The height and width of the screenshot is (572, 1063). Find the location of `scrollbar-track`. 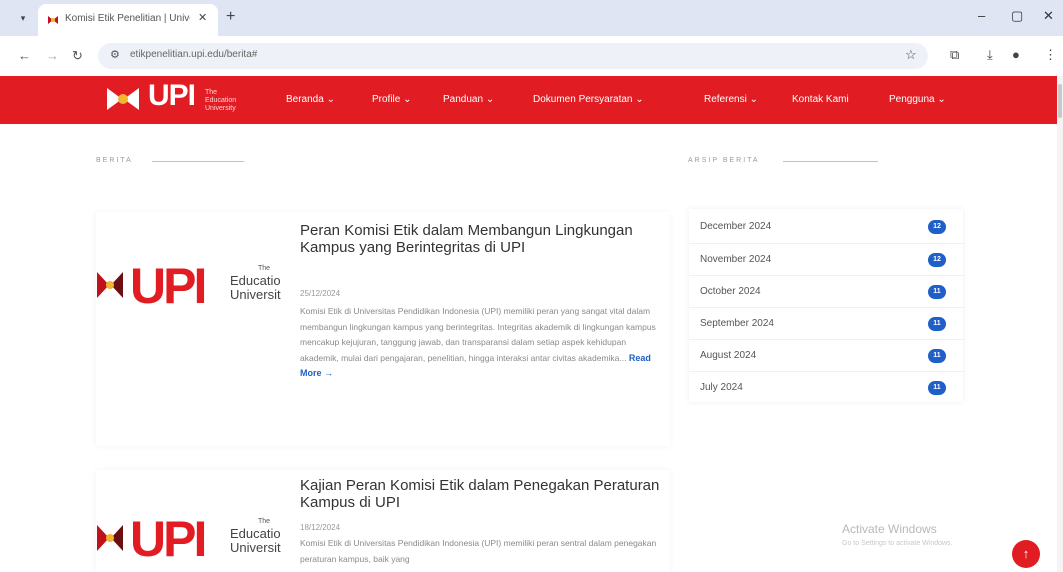

scrollbar-track is located at coordinates (1060, 324).